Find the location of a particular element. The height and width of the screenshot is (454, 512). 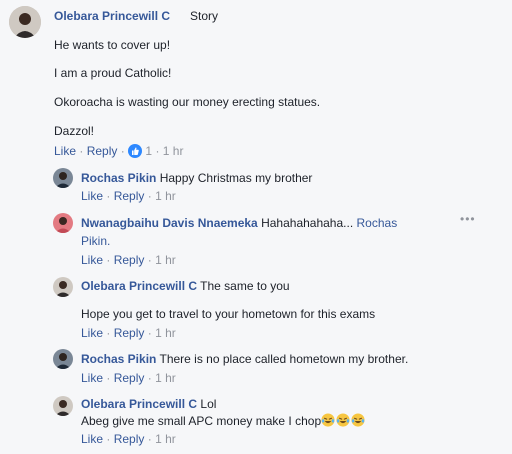

comment-paragraph: I am a proud Catholic! is located at coordinates (113, 73).